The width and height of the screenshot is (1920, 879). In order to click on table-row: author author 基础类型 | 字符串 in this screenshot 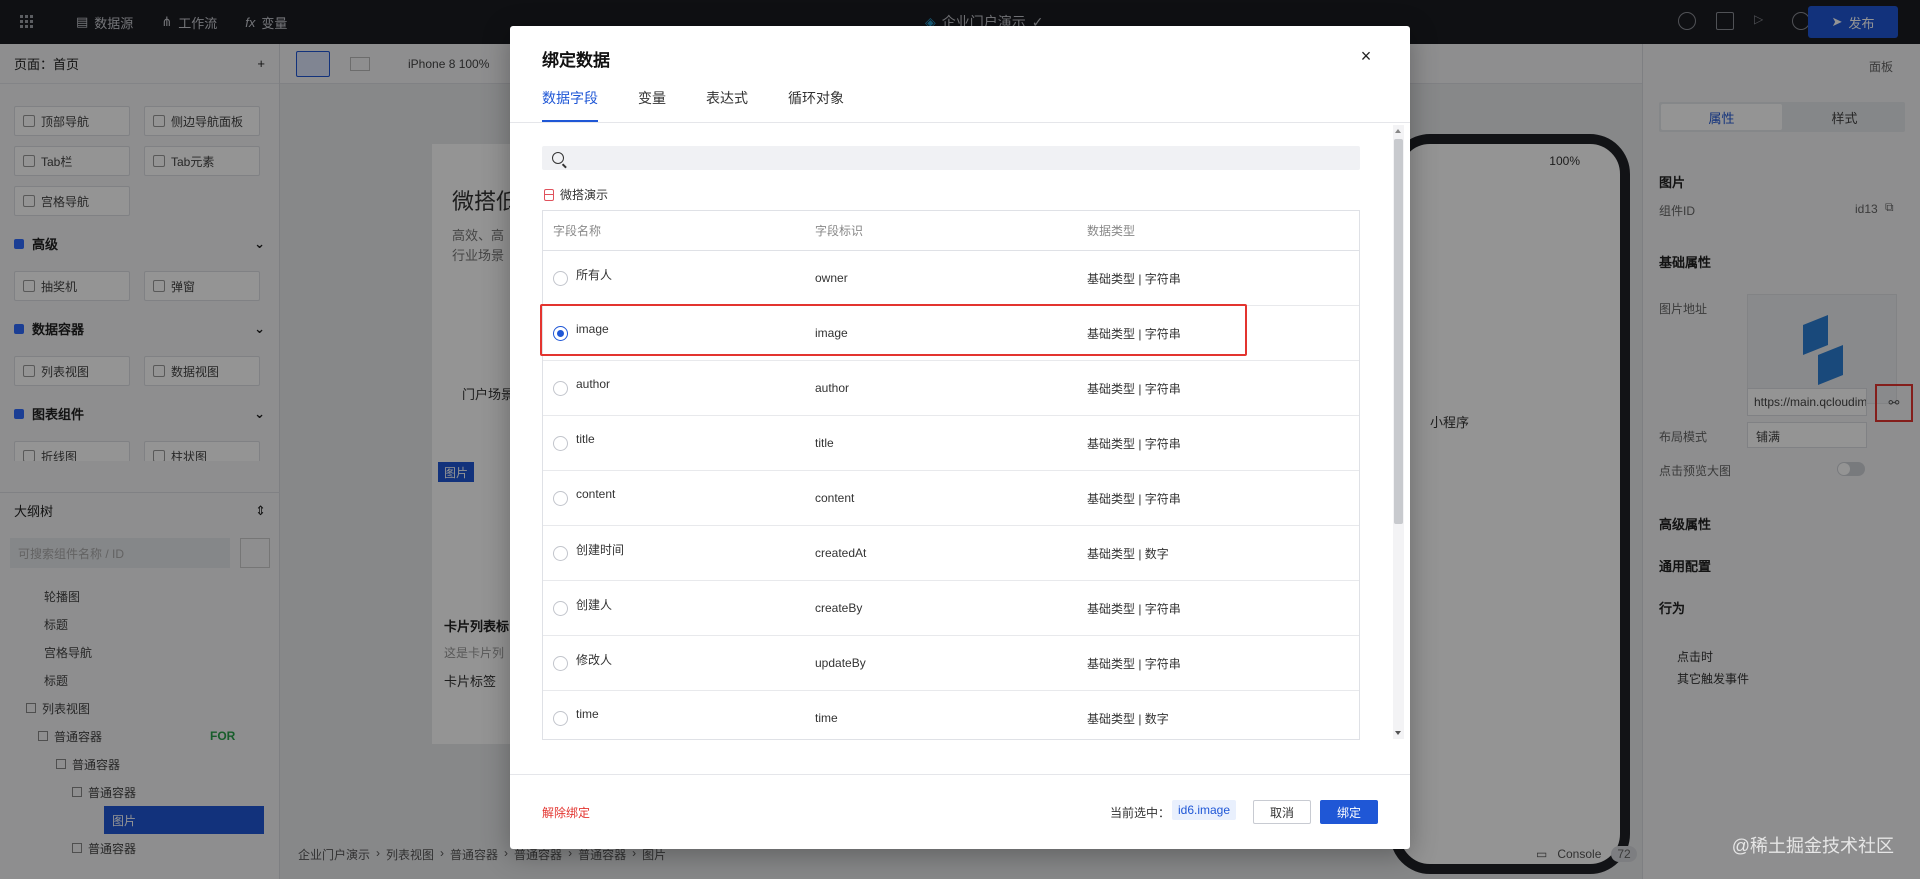, I will do `click(951, 388)`.